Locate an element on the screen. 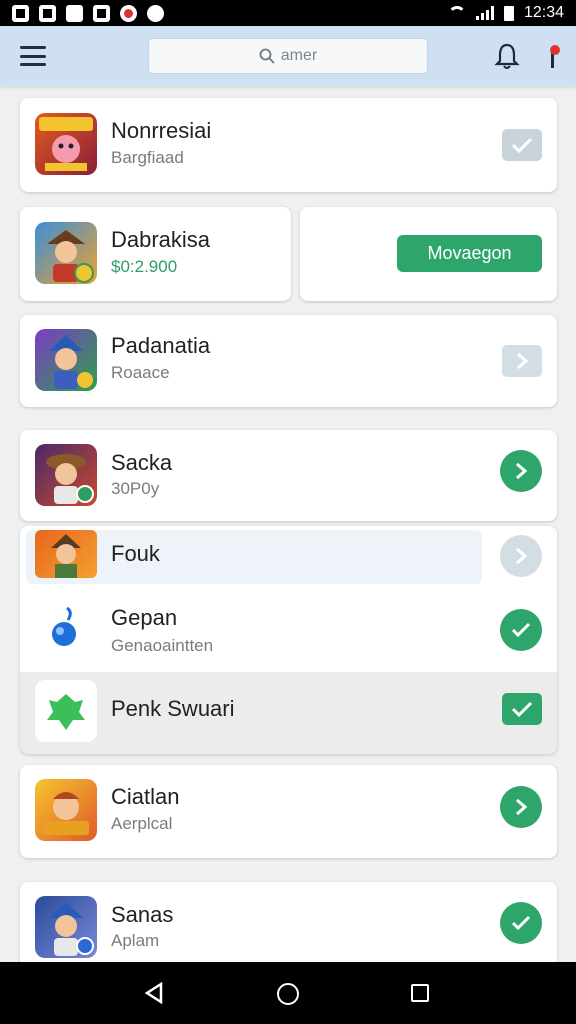 This screenshot has width=576, height=1024. move-button: Movaegon is located at coordinates (469, 253).